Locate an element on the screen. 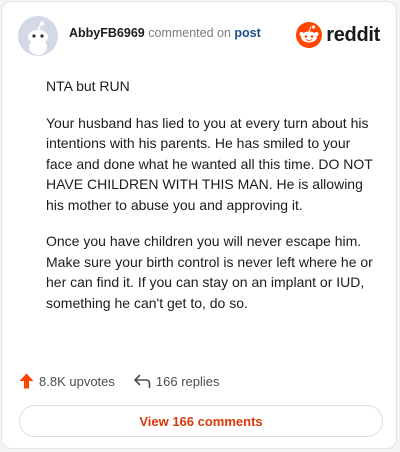 The image size is (400, 452). replies-stat: 166 replies is located at coordinates (176, 381).